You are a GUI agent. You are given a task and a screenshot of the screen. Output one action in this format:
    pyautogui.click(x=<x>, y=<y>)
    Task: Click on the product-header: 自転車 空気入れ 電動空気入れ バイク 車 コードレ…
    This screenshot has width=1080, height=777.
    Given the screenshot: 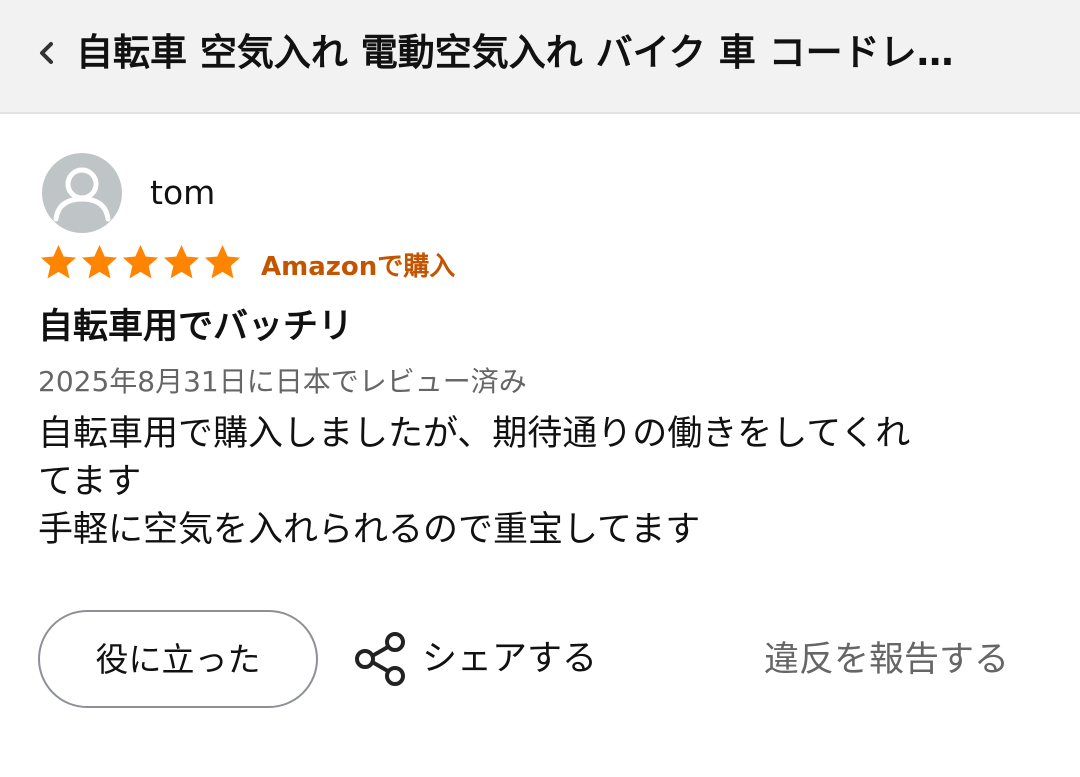 What is the action you would take?
    pyautogui.click(x=540, y=57)
    